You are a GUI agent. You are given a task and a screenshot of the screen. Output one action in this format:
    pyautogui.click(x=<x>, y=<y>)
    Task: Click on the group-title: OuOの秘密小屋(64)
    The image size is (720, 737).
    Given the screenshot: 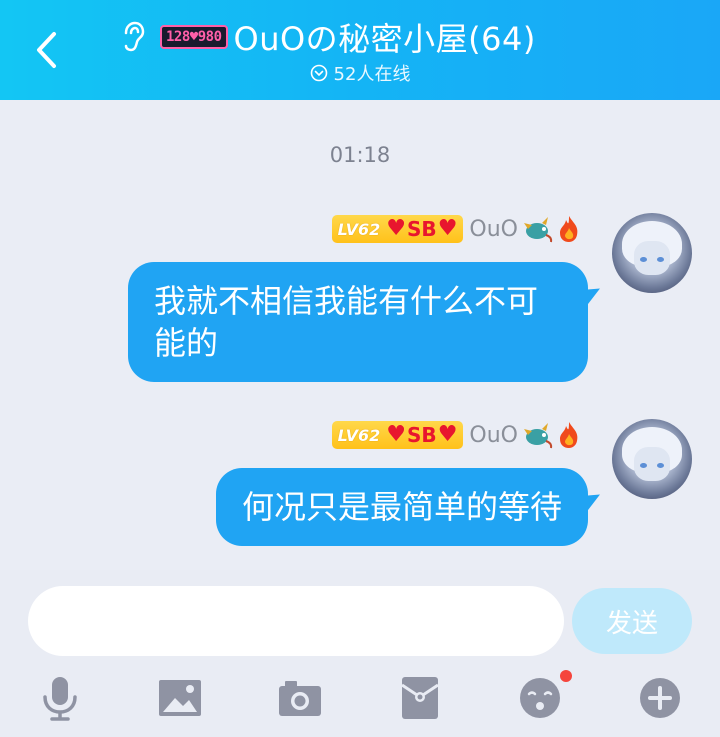 What is the action you would take?
    pyautogui.click(x=384, y=39)
    